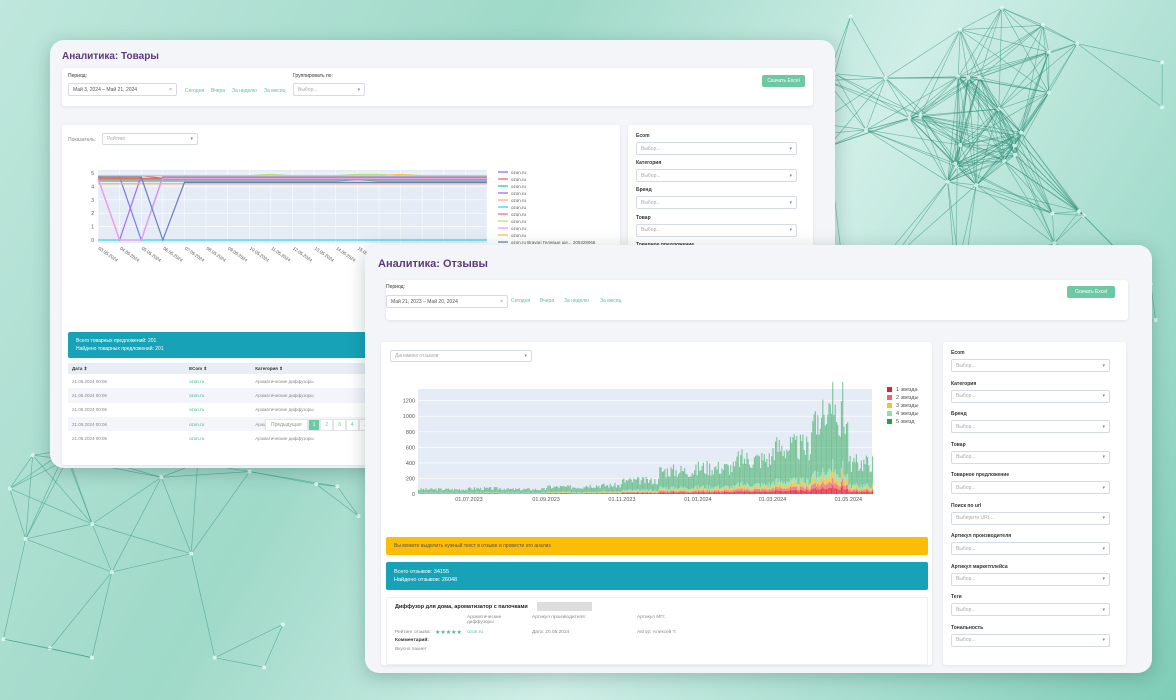 The height and width of the screenshot is (700, 1176). I want to click on period-input: Май 21, 2023 – Май 20, 2024 ×, so click(447, 301).